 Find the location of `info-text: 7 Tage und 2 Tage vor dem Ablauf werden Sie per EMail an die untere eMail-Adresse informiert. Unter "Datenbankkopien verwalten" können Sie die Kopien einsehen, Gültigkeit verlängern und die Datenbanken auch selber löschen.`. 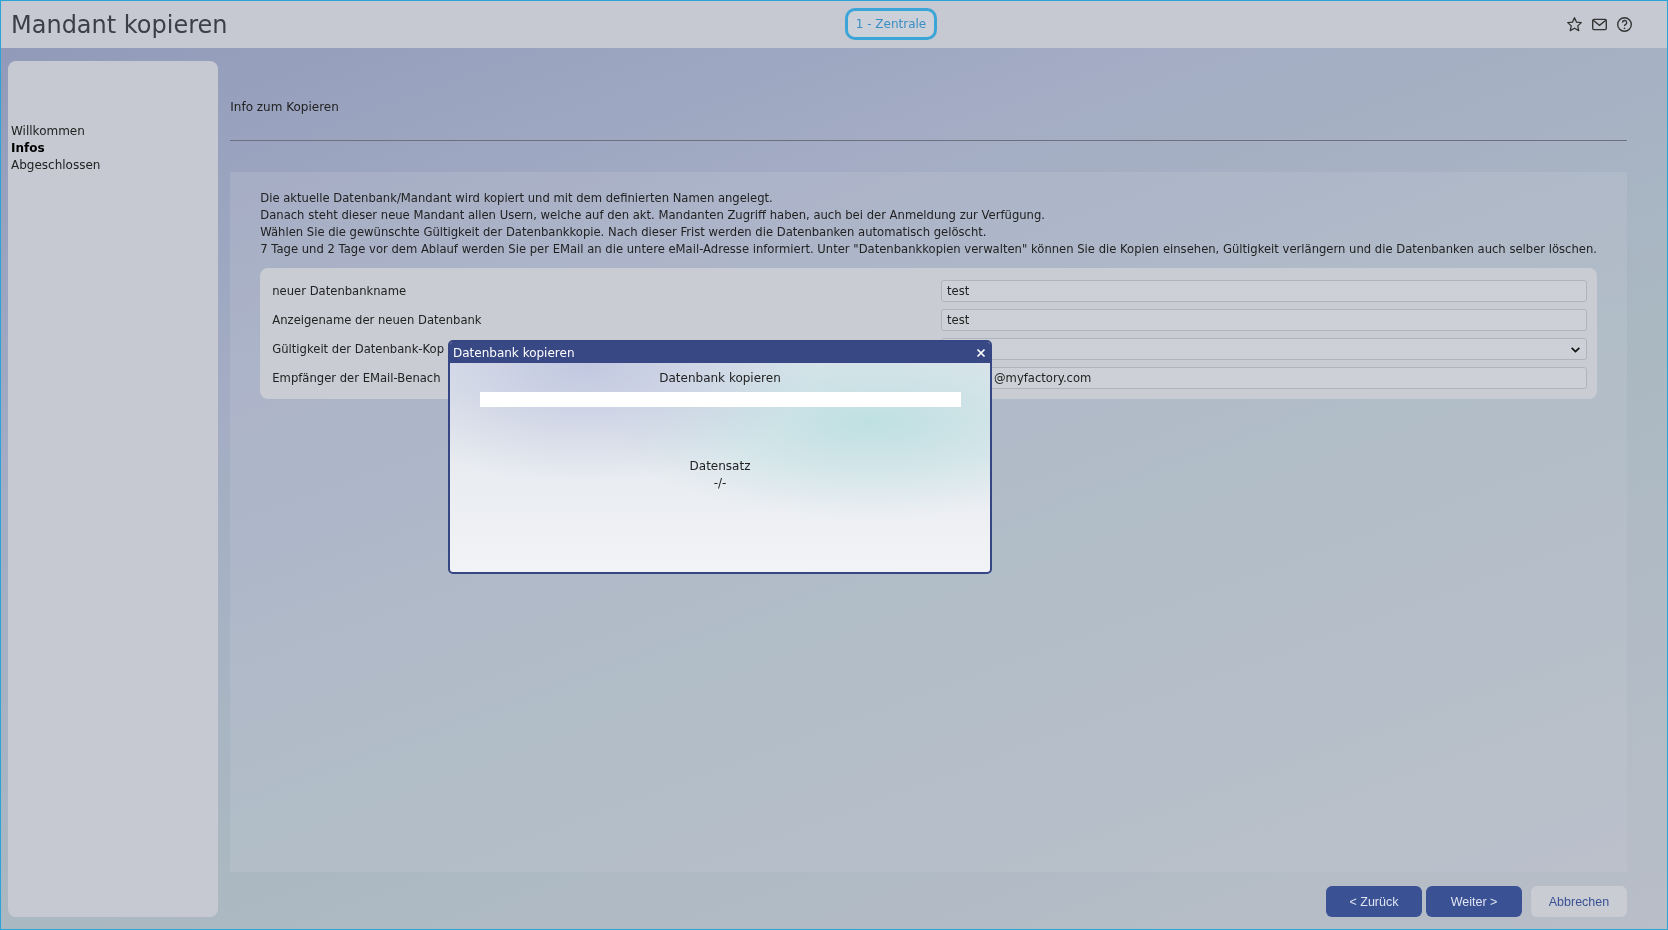

info-text: 7 Tage und 2 Tage vor dem Ablauf werden Sie per EMail an die untere eMail-Adresse informiert. Unter "Datenbankkopien verwalten" können Sie die Kopien einsehen, Gültigkeit verlängern und die Datenbanken auch selber löschen. is located at coordinates (928, 249).